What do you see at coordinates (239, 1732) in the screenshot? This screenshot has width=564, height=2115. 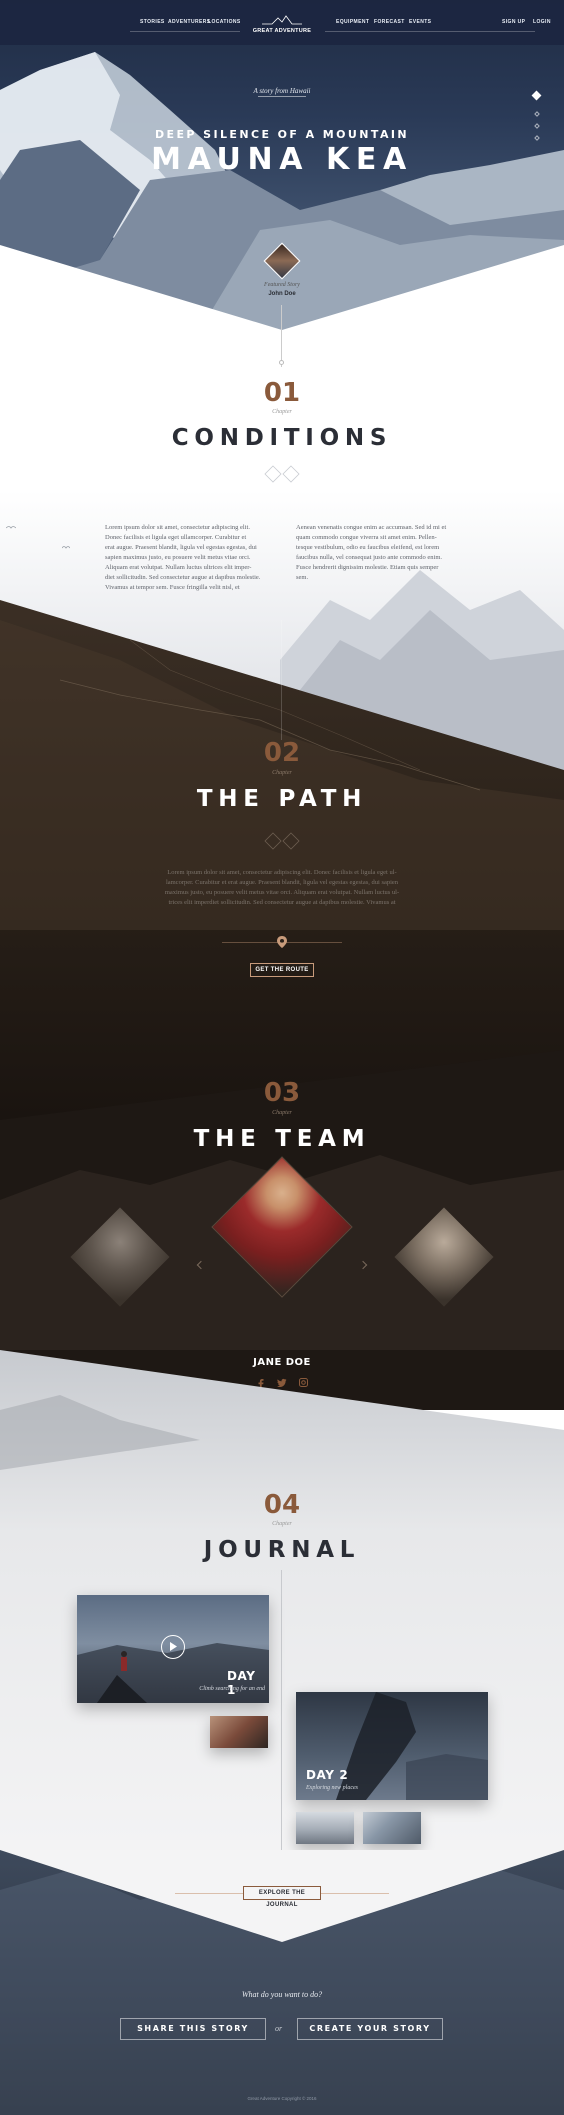 I see `journal-day1-thumbnail` at bounding box center [239, 1732].